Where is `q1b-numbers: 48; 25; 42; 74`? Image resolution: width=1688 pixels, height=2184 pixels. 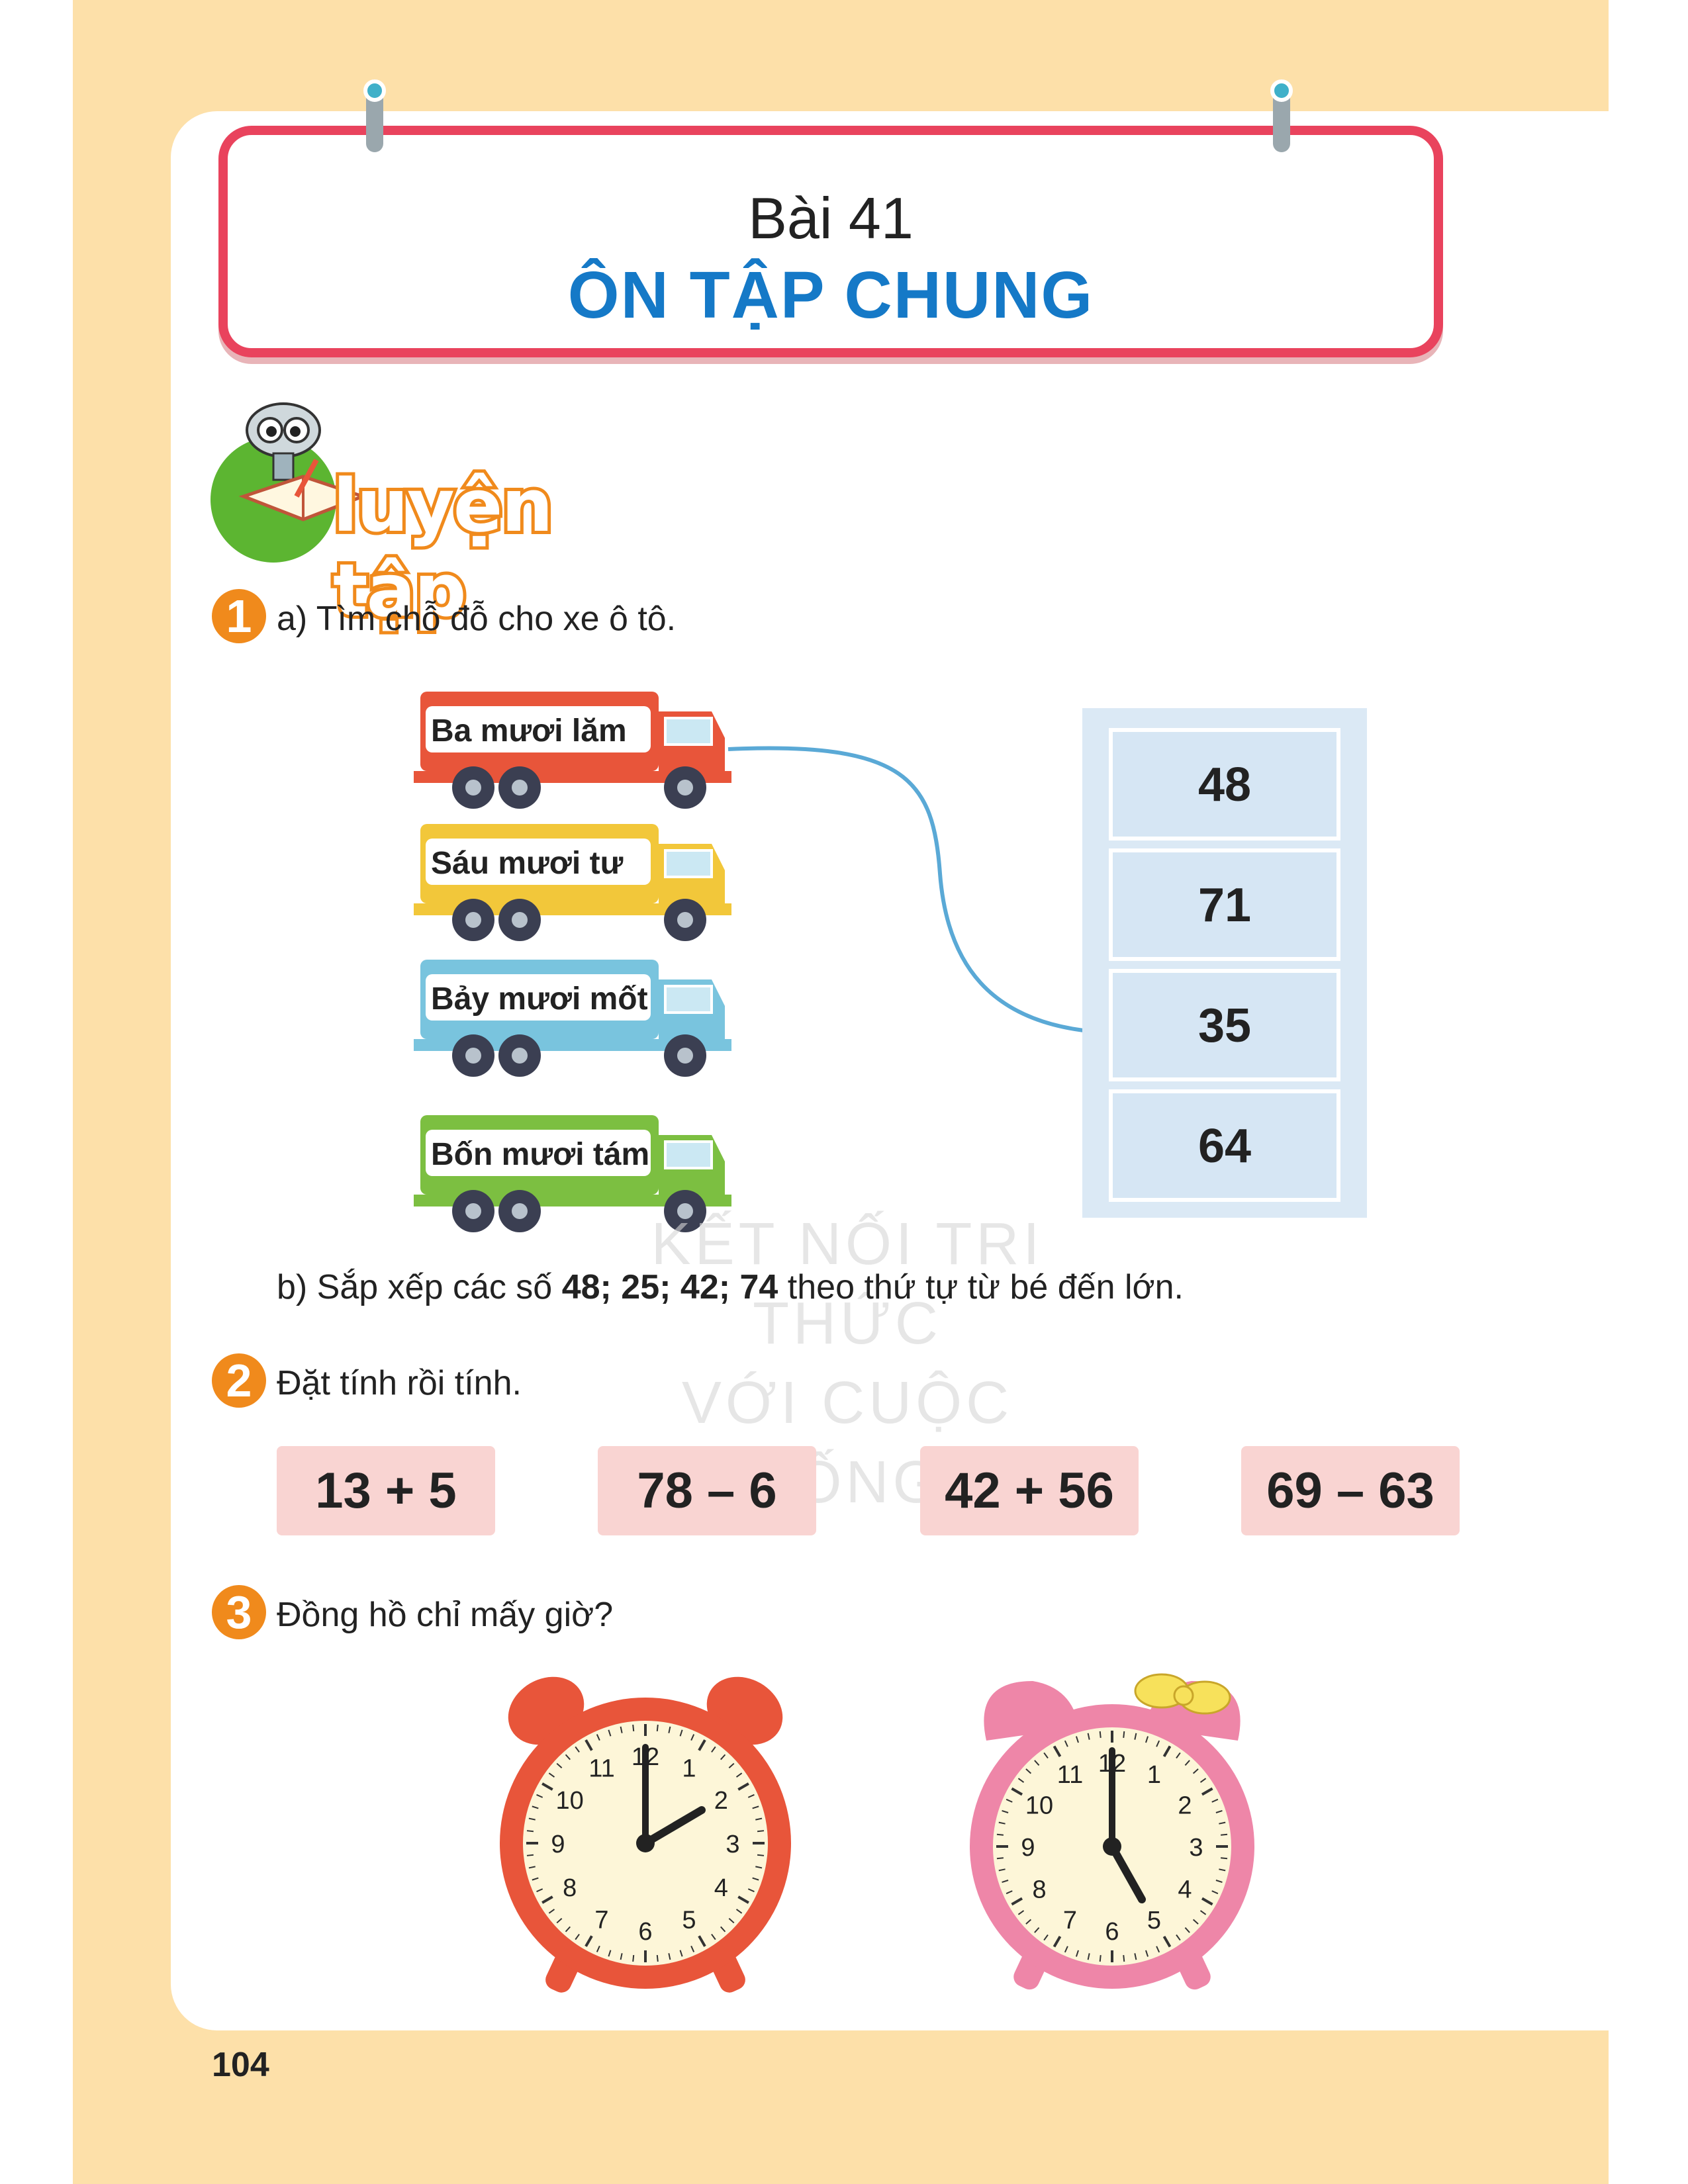
q1b-numbers: 48; 25; 42; 74 is located at coordinates (669, 1287).